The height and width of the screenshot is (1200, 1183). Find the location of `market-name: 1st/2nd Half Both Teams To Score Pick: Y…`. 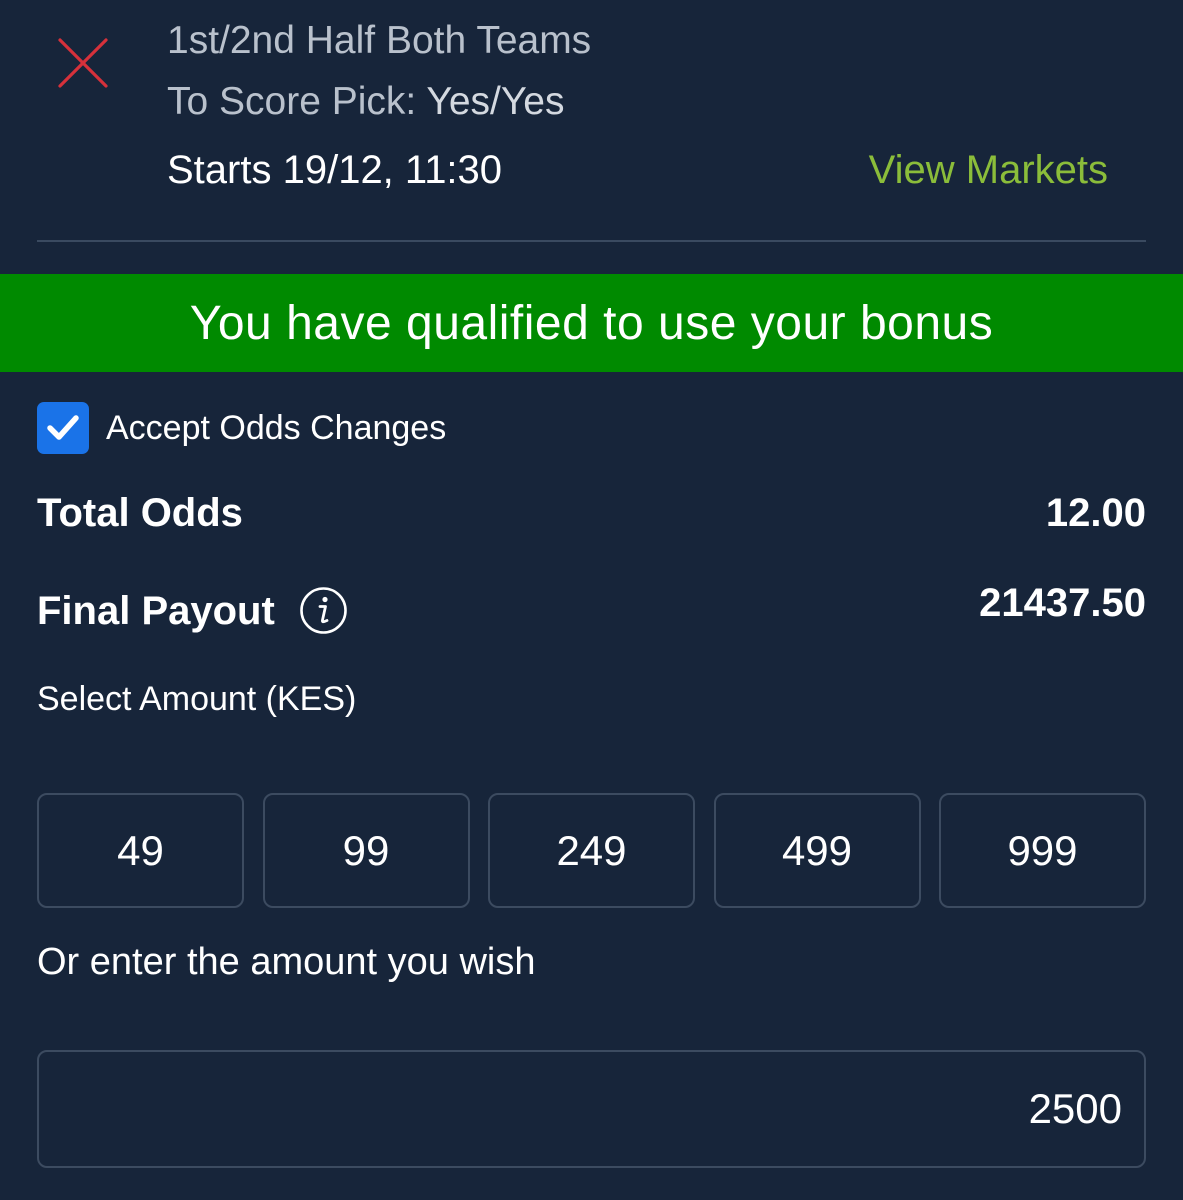

market-name: 1st/2nd Half Both Teams To Score Pick: Y… is located at coordinates (547, 71).